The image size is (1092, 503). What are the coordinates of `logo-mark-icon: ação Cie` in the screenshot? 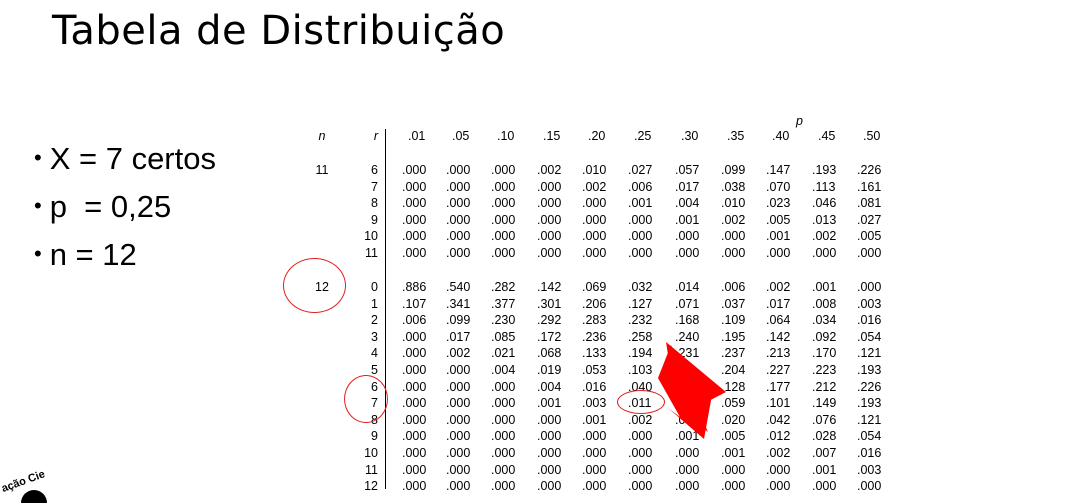 It's located at (23, 485).